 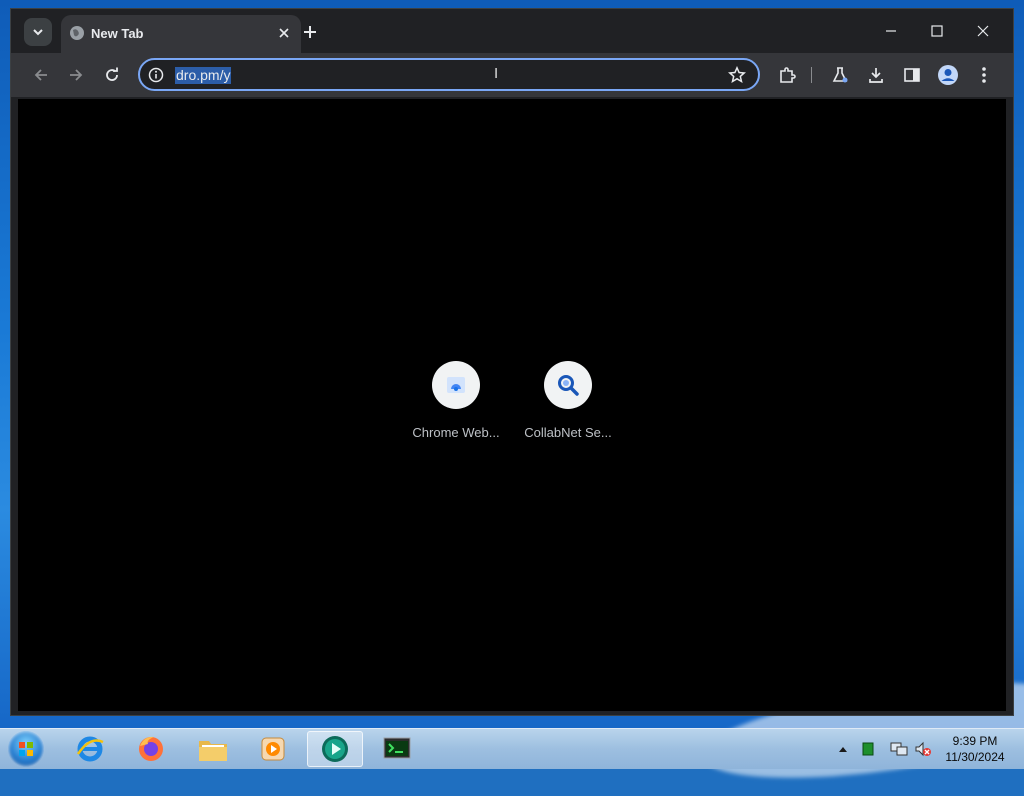 I want to click on tray-app-icon, so click(x=868, y=749).